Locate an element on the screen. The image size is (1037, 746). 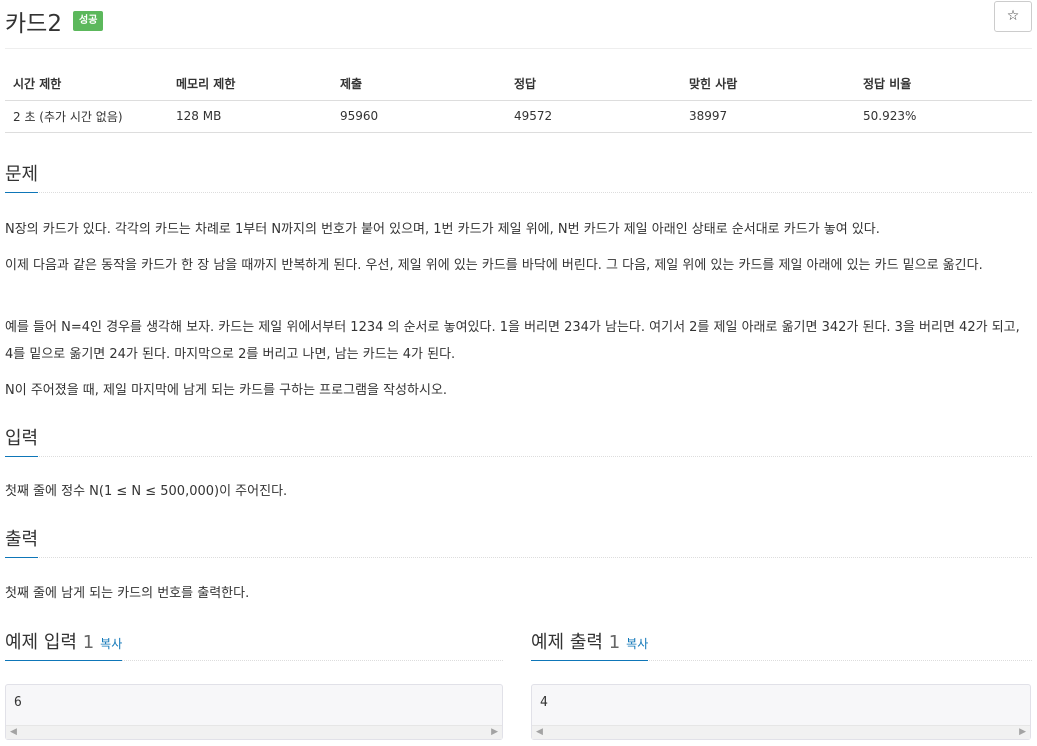
sample-input-box: 6 ◀ ▶ is located at coordinates (254, 712).